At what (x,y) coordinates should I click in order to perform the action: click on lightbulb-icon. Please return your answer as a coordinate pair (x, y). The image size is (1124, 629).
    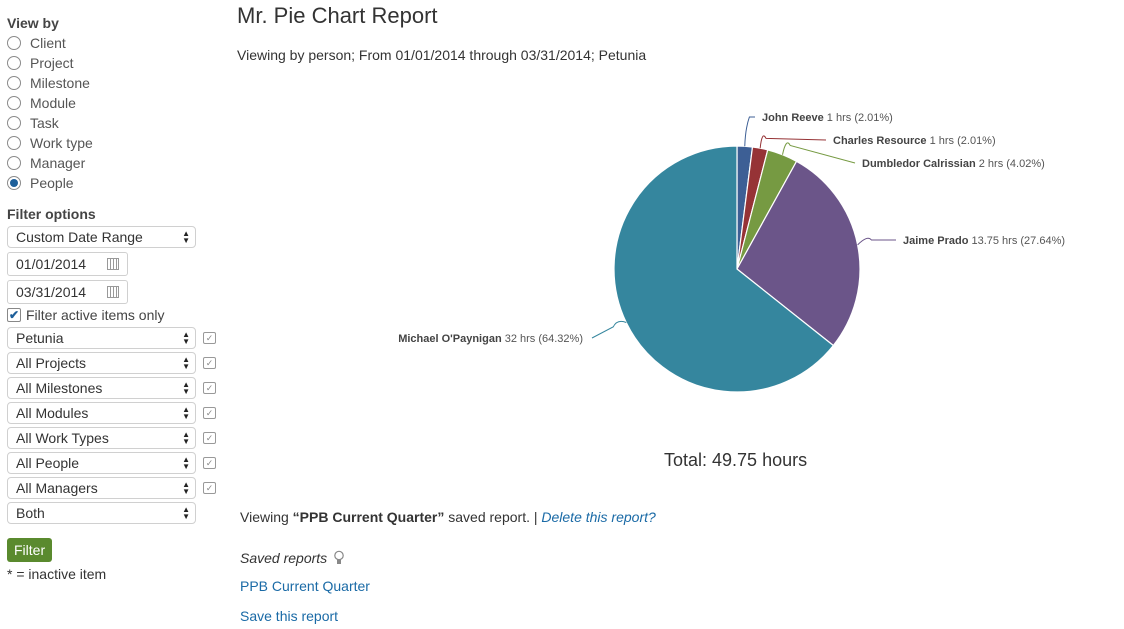
    Looking at the image, I should click on (339, 558).